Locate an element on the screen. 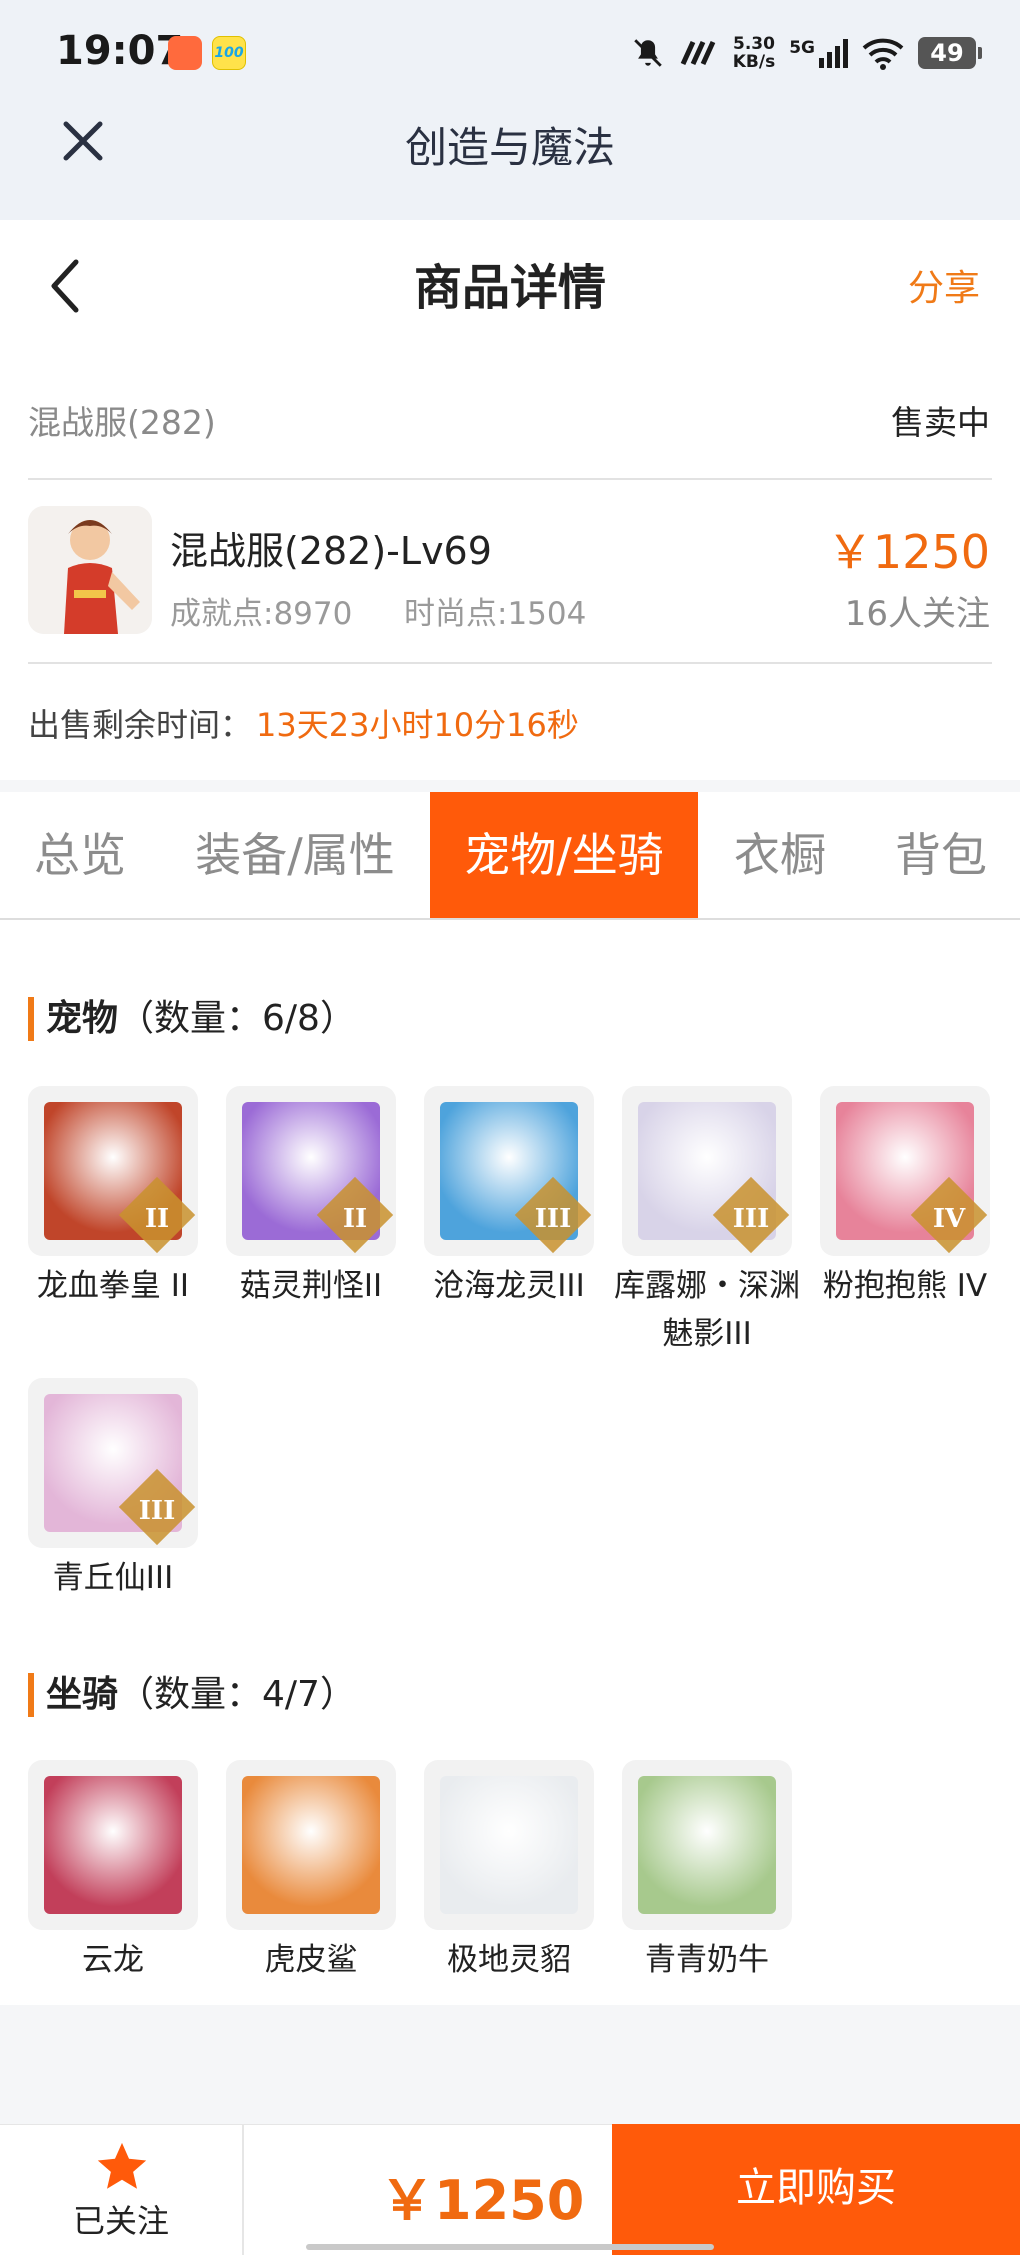 This screenshot has width=1020, height=2255. app-title: 创造与魔法 is located at coordinates (509, 147).